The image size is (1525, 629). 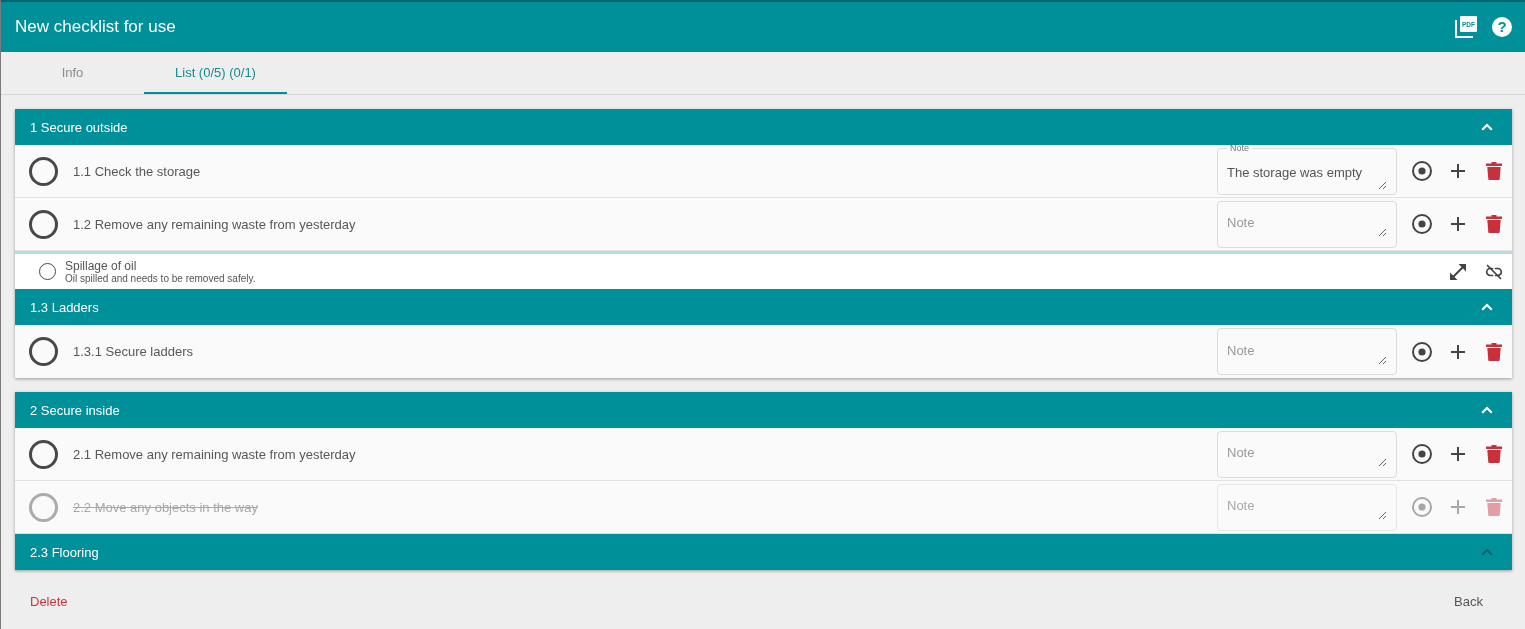 What do you see at coordinates (1494, 271) in the screenshot?
I see `unlink-icon` at bounding box center [1494, 271].